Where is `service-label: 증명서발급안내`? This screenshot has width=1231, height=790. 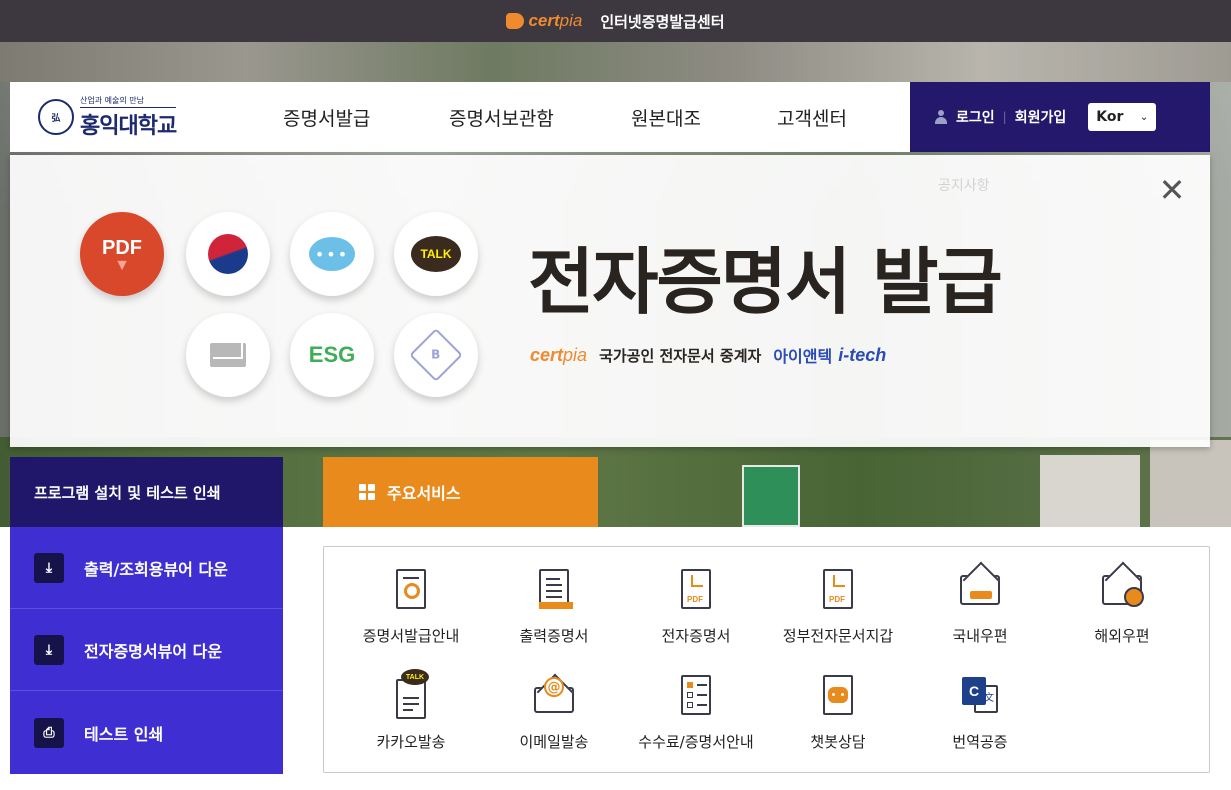 service-label: 증명서발급안내 is located at coordinates (411, 636).